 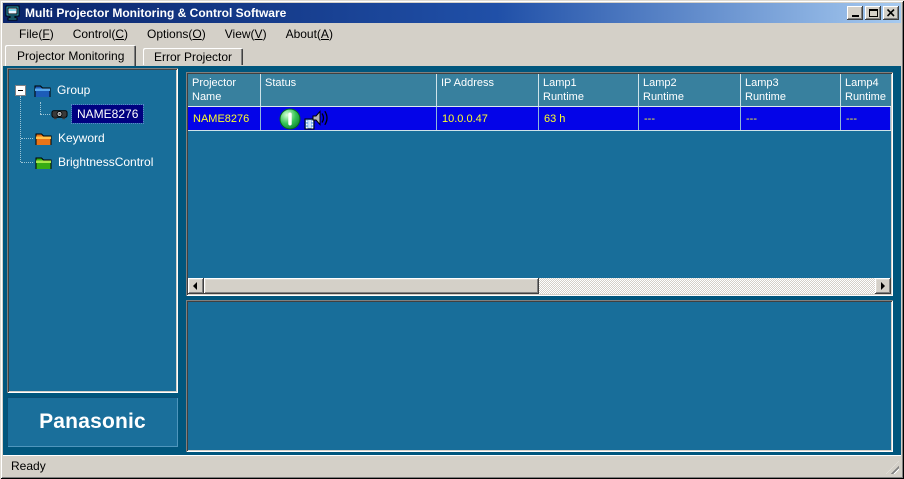 I want to click on tab-projector-monitoring: Projector Monitoring, so click(x=71, y=55).